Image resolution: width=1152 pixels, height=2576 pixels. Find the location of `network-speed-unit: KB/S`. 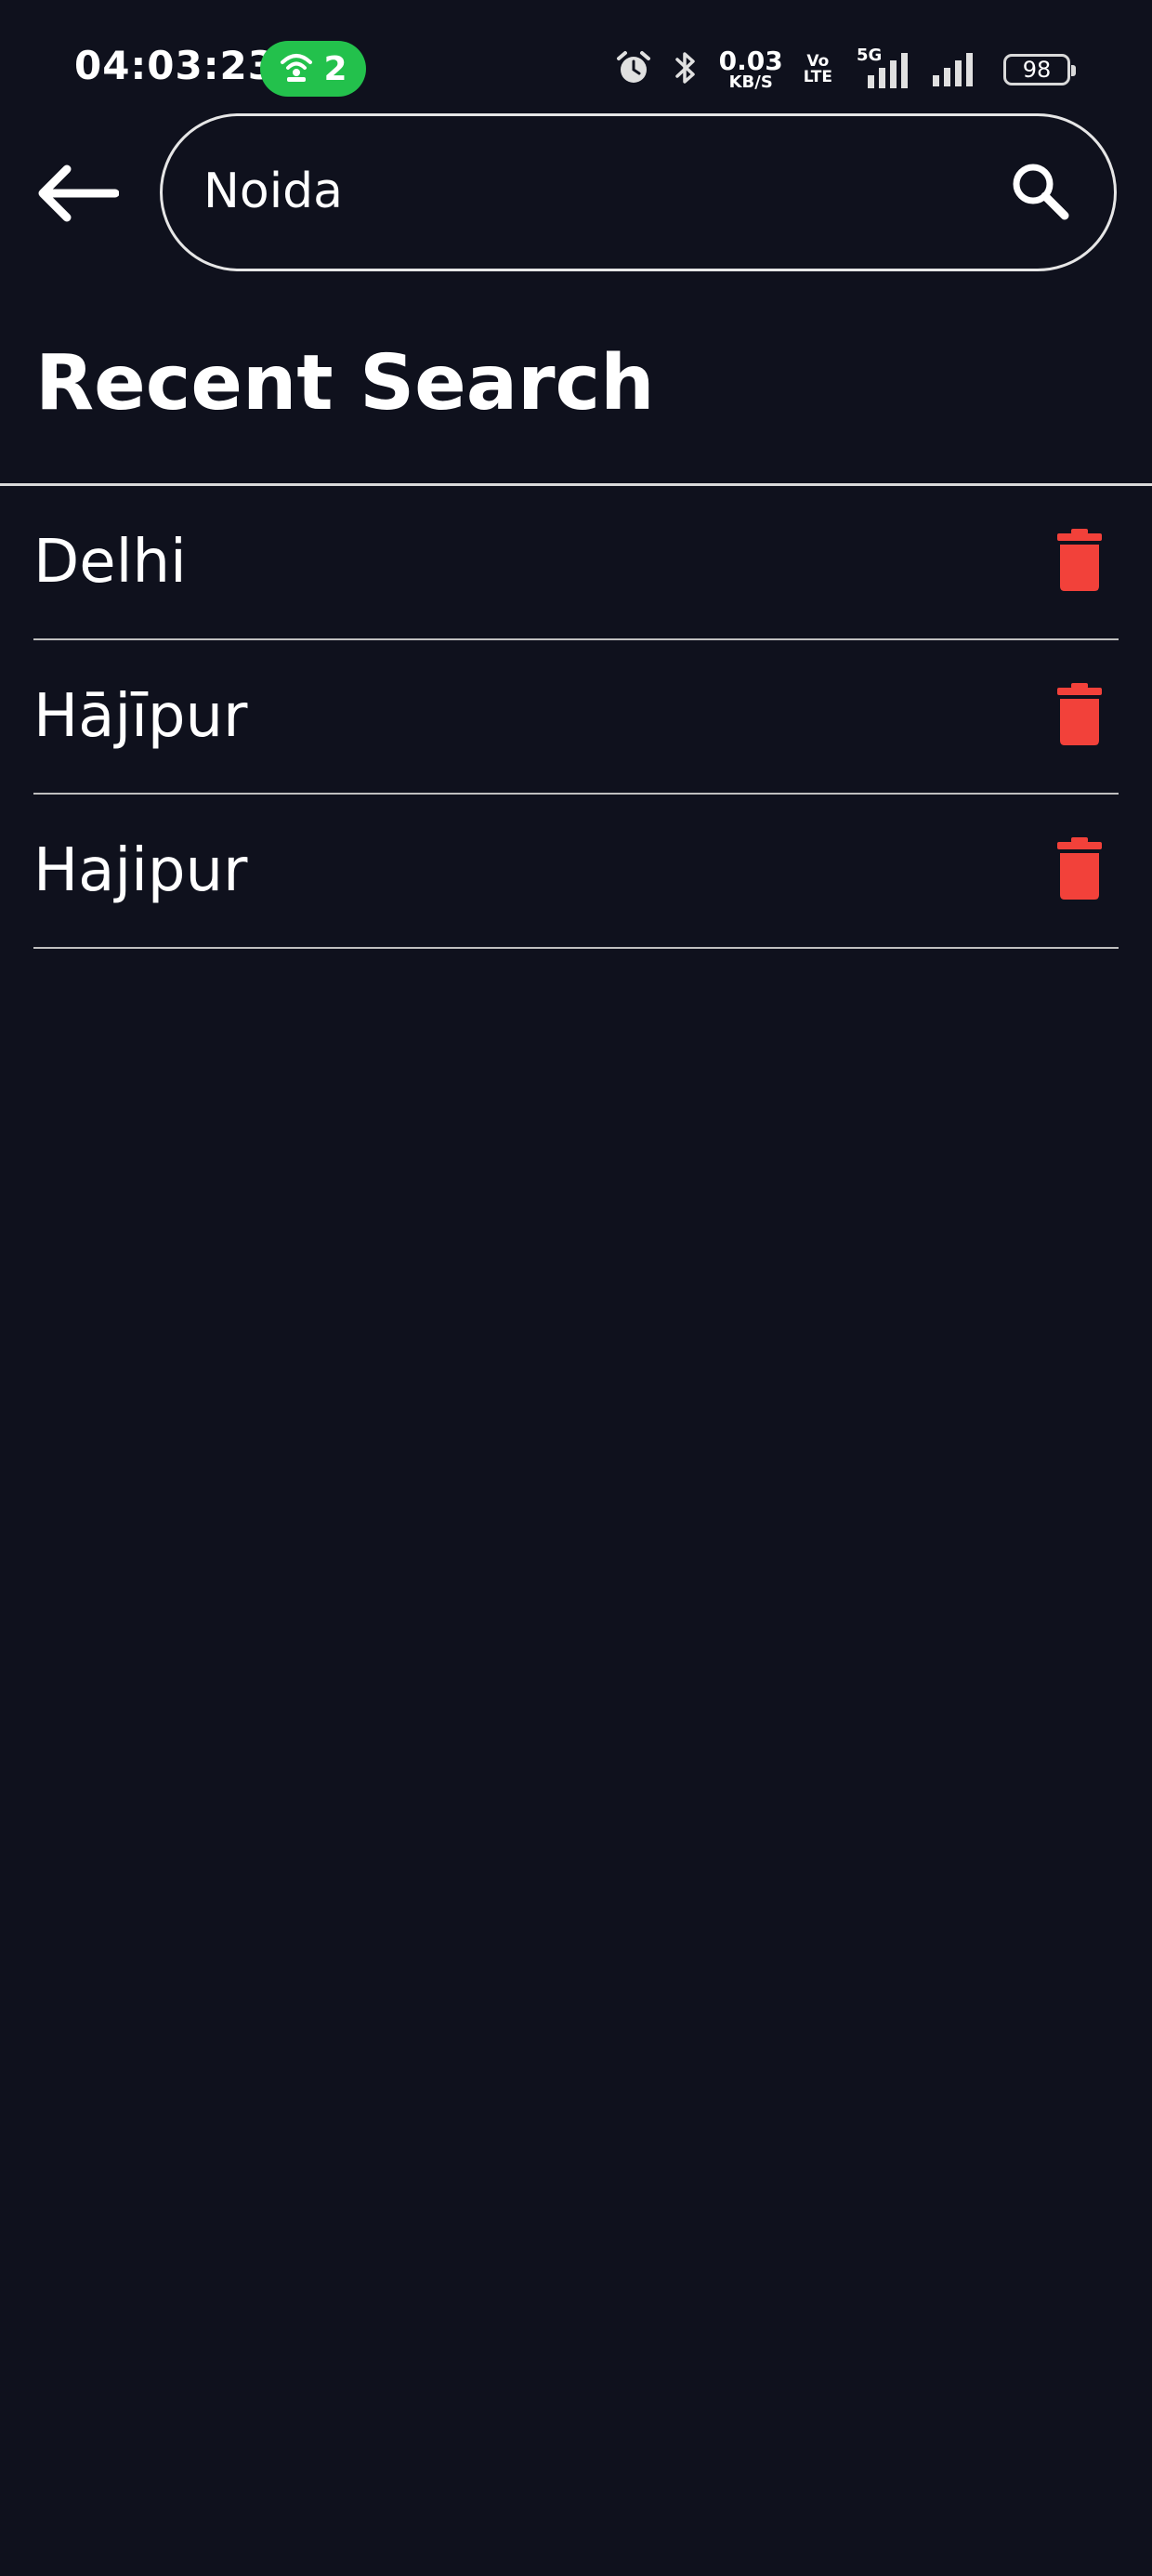

network-speed-unit: KB/S is located at coordinates (750, 82).